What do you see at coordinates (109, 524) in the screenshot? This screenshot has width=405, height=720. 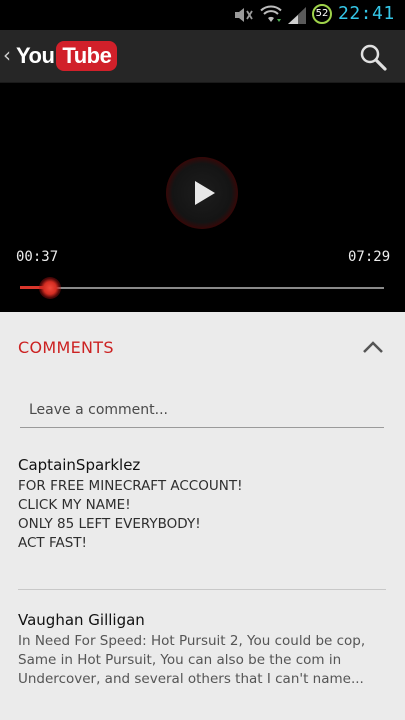 I see `comment-text-line: ONLY 85 LEFT EVERYBODY!` at bounding box center [109, 524].